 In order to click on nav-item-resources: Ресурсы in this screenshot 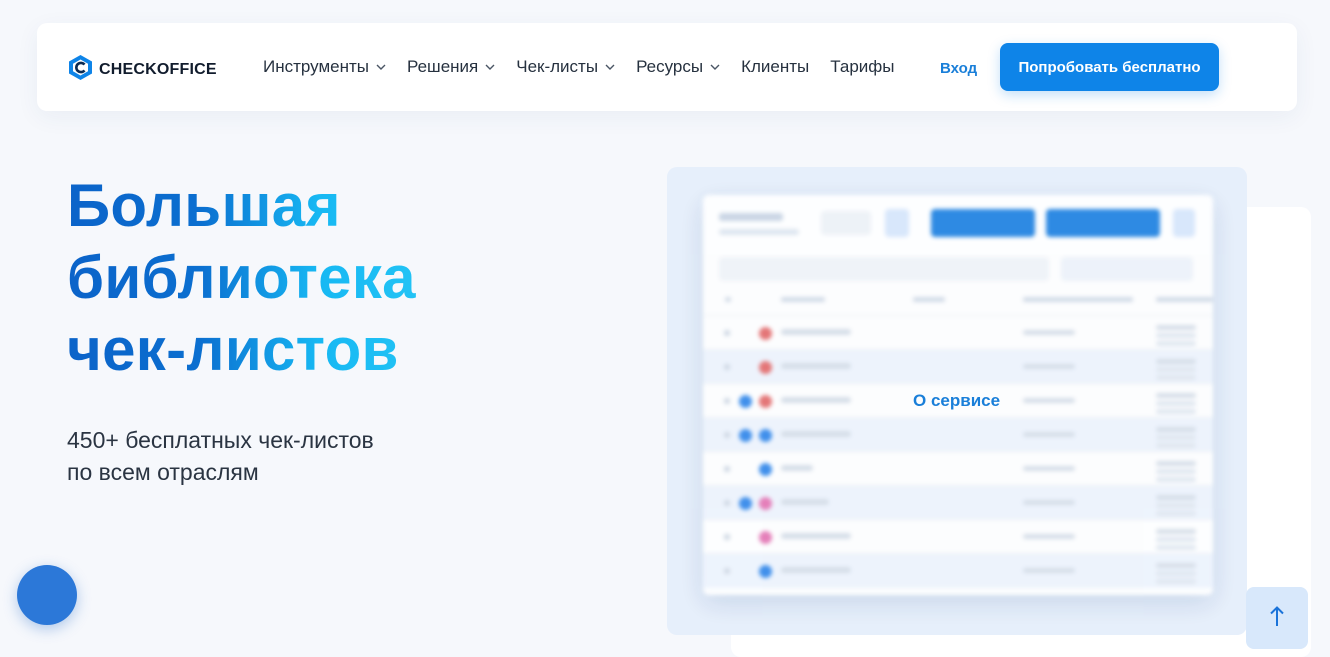, I will do `click(678, 67)`.